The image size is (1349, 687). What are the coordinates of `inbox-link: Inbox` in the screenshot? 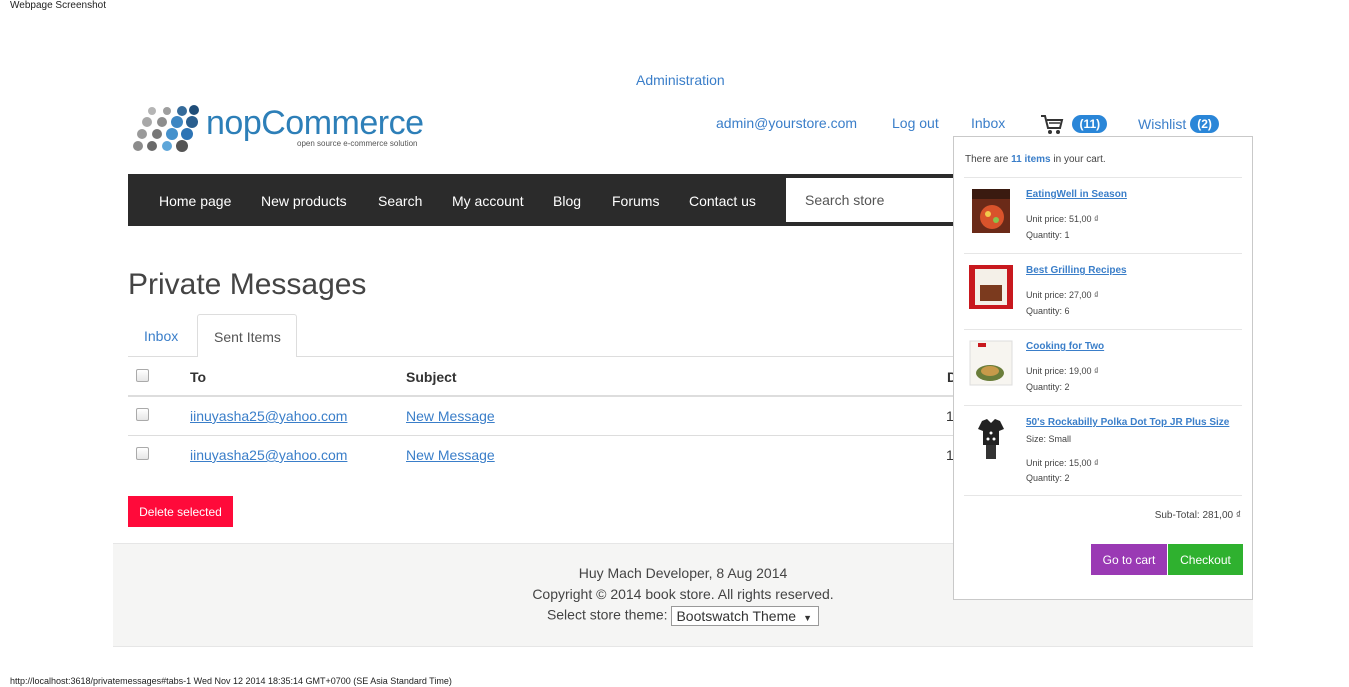 It's located at (988, 123).